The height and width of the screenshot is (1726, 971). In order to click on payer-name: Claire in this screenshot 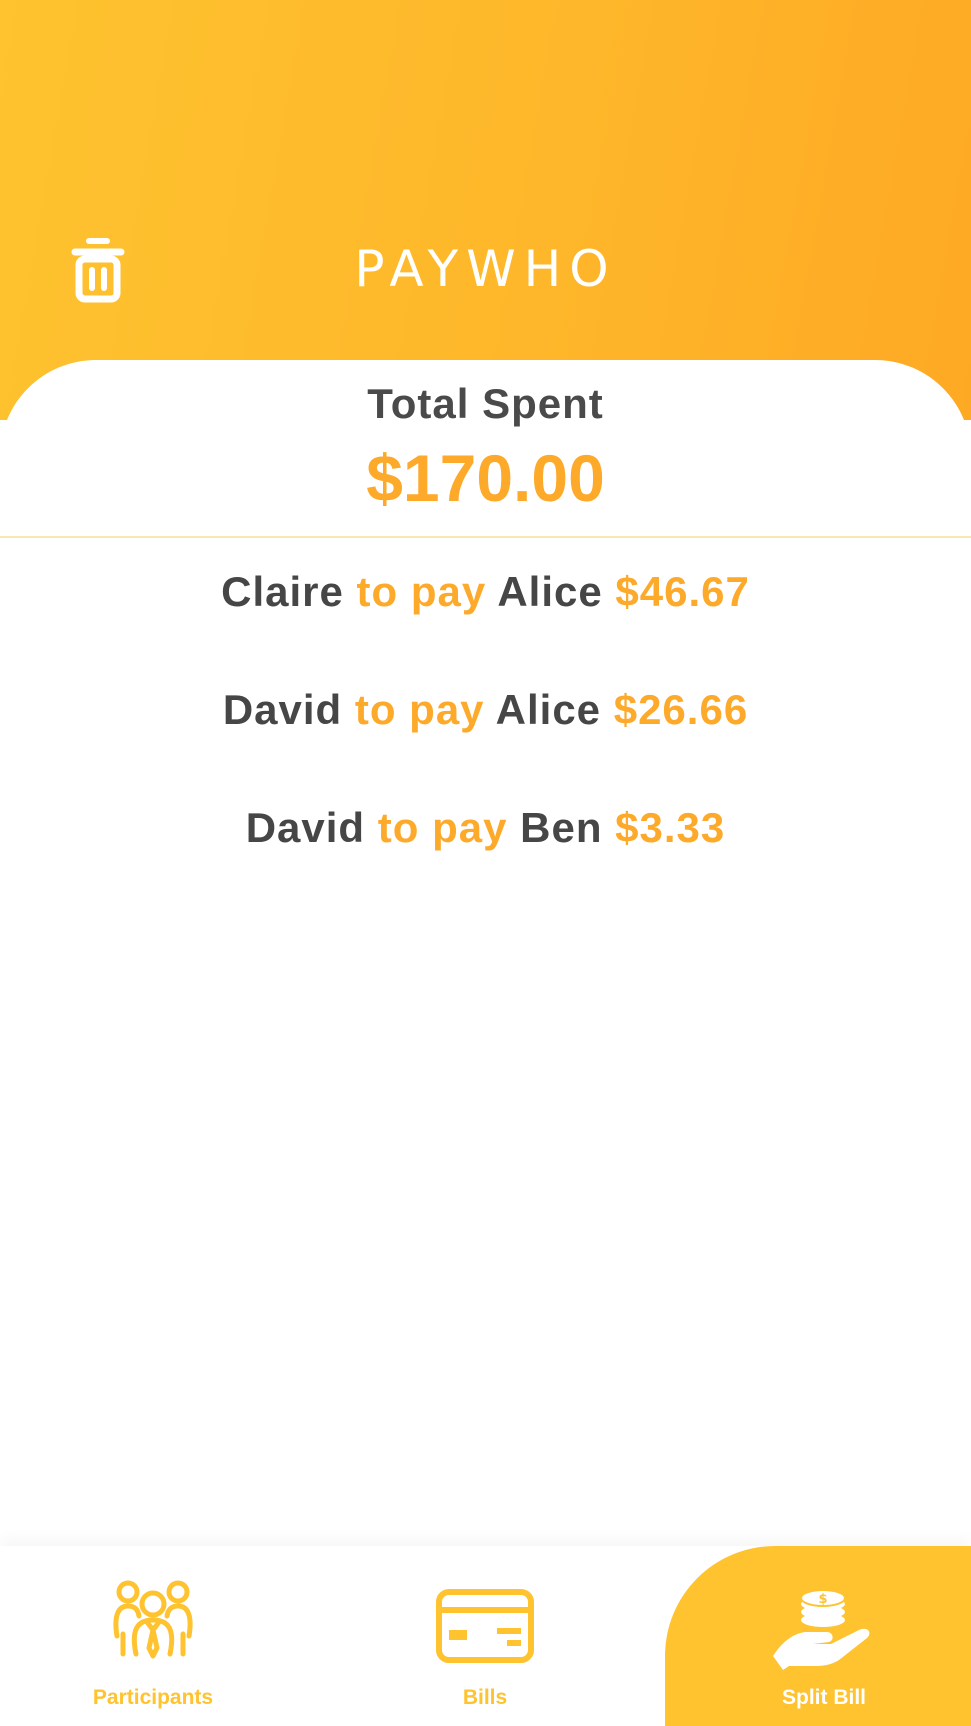, I will do `click(282, 591)`.